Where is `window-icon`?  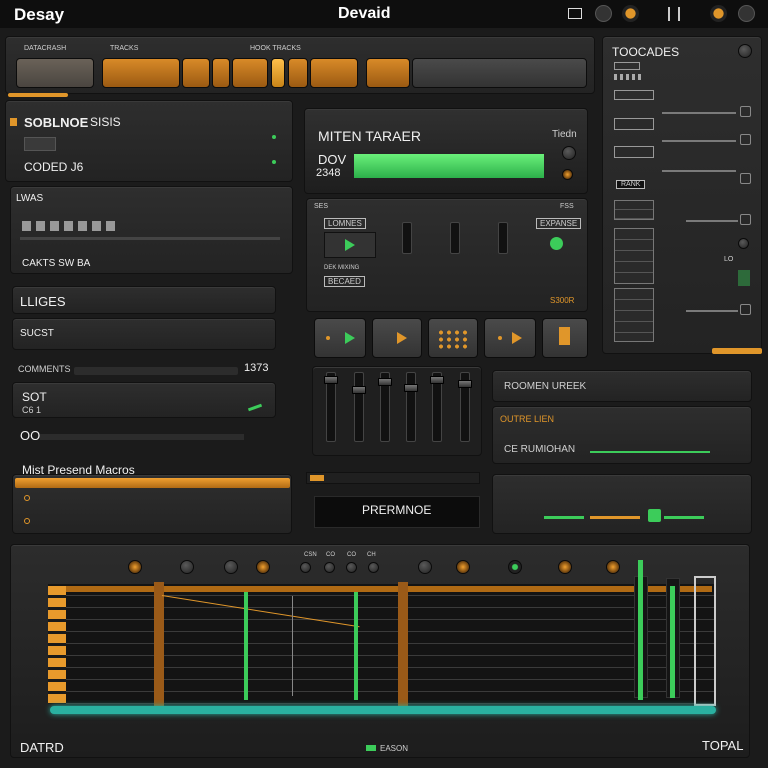 window-icon is located at coordinates (575, 13).